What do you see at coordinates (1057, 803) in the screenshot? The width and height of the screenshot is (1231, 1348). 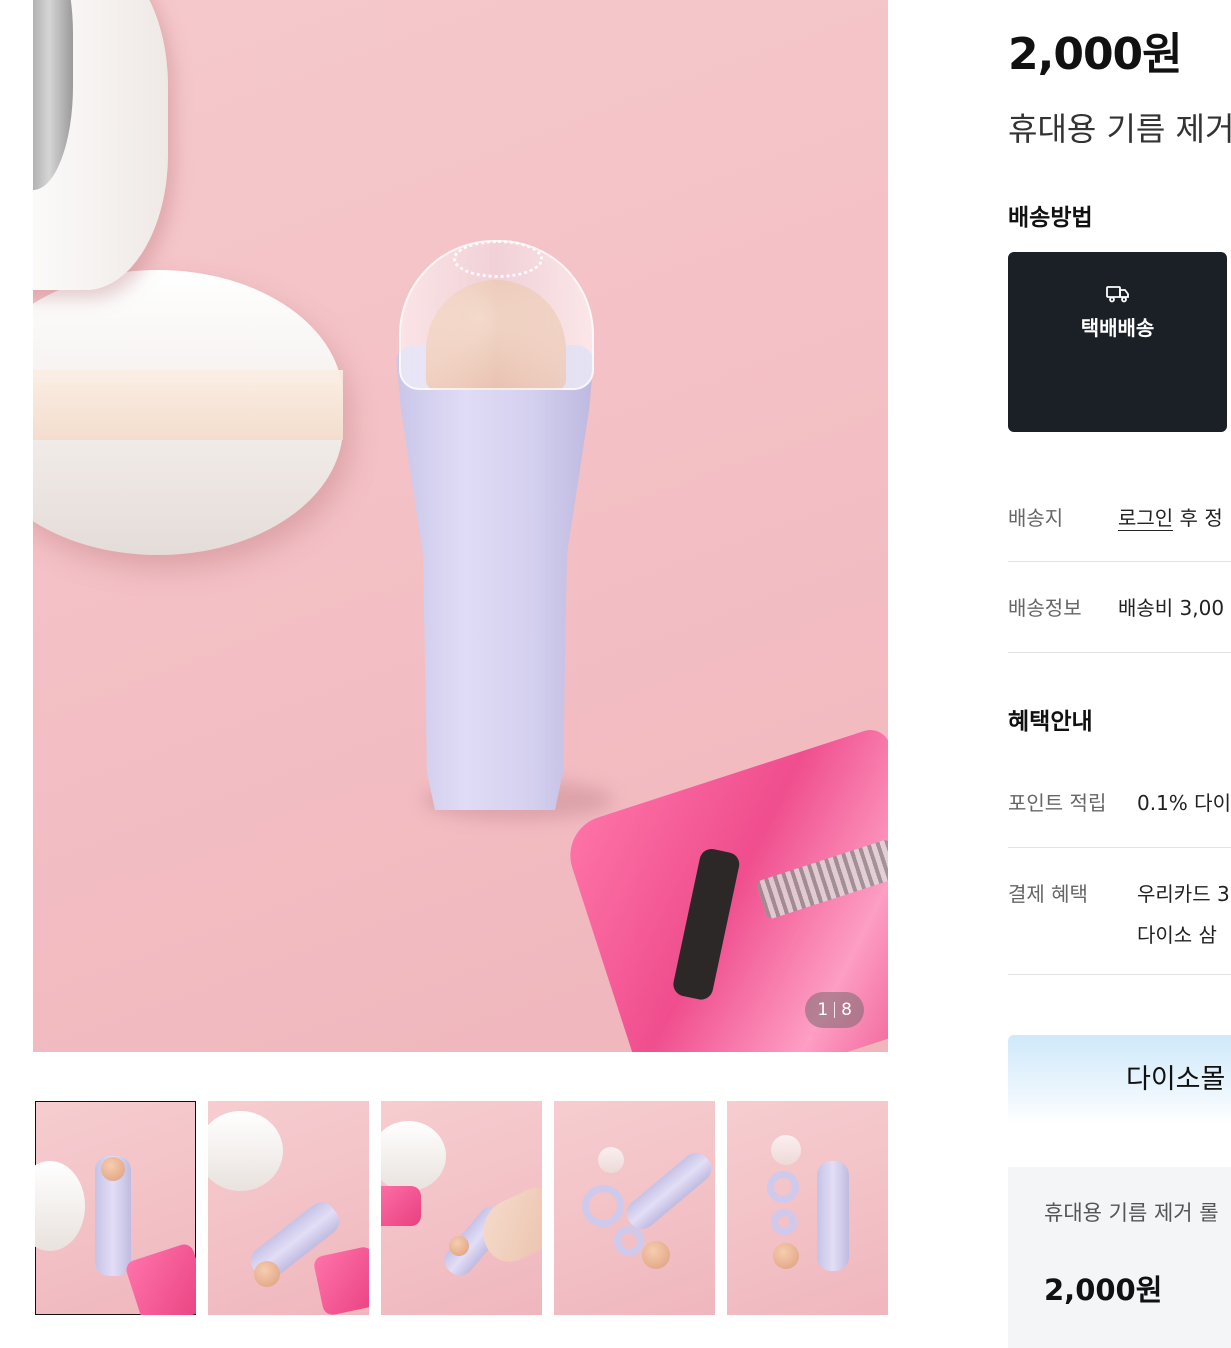 I see `points-key: 포인트 적립` at bounding box center [1057, 803].